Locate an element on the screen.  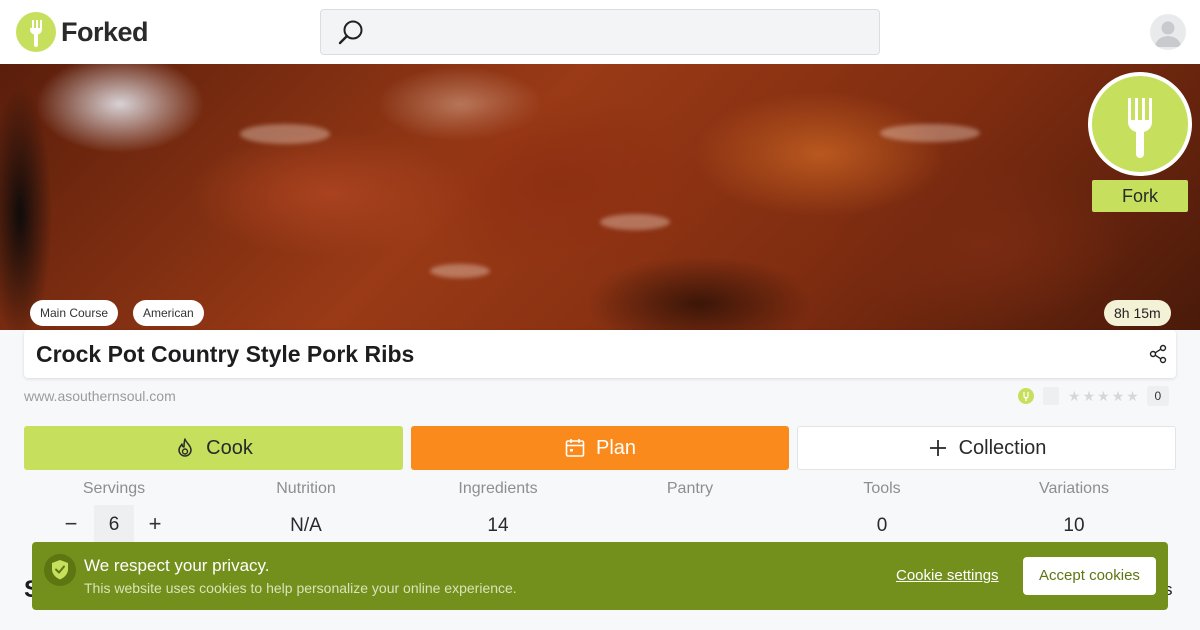
cook-button: Cook is located at coordinates (213, 448).